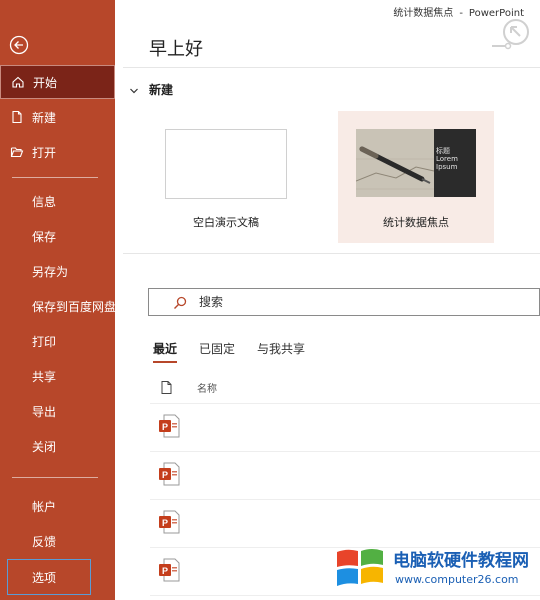 The image size is (540, 600). I want to click on sidebar-item-label: 帐户, so click(44, 506).